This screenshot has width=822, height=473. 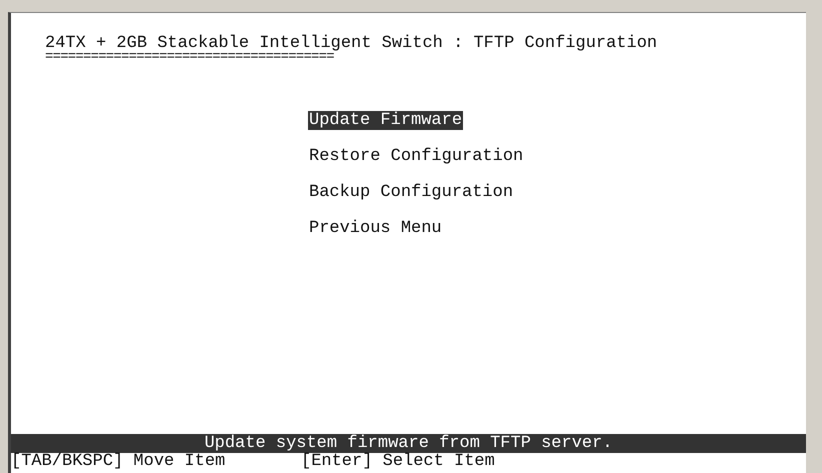 What do you see at coordinates (351, 43) in the screenshot?
I see `screen-title: 24TX + 2GB Stackable Intelligent Switch : TFTP Configuration` at bounding box center [351, 43].